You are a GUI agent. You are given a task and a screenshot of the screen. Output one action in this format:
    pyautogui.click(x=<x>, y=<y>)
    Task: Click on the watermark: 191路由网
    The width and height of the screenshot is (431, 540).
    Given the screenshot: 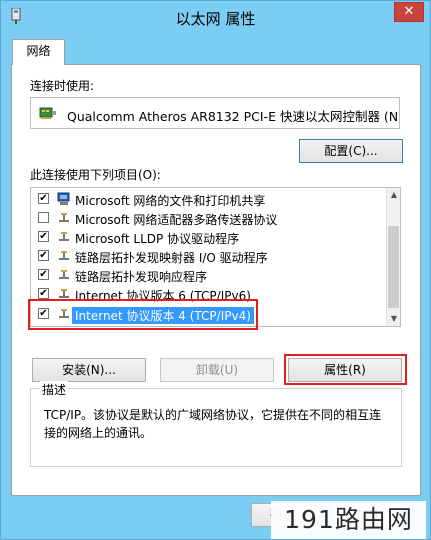 What is the action you would take?
    pyautogui.click(x=348, y=520)
    